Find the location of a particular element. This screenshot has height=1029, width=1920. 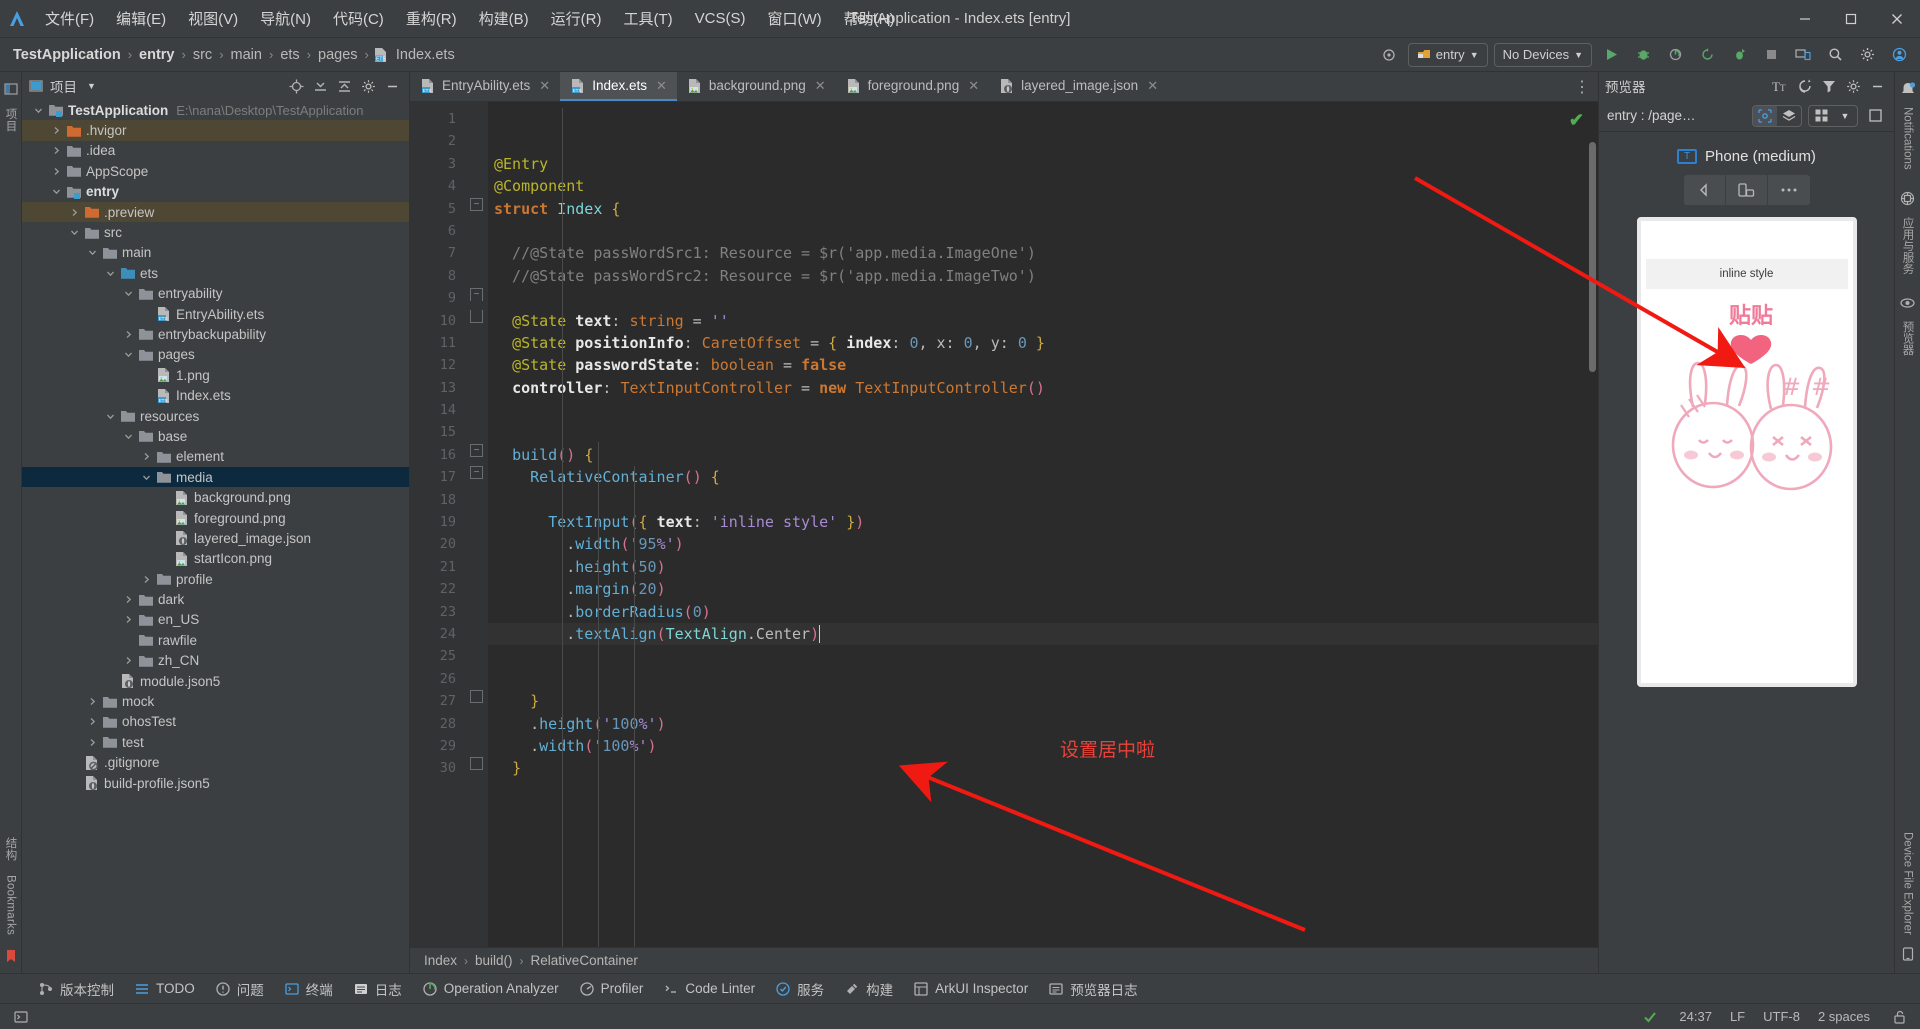

rail-label-app-services: 应用与服务 is located at coordinates (1908, 246).